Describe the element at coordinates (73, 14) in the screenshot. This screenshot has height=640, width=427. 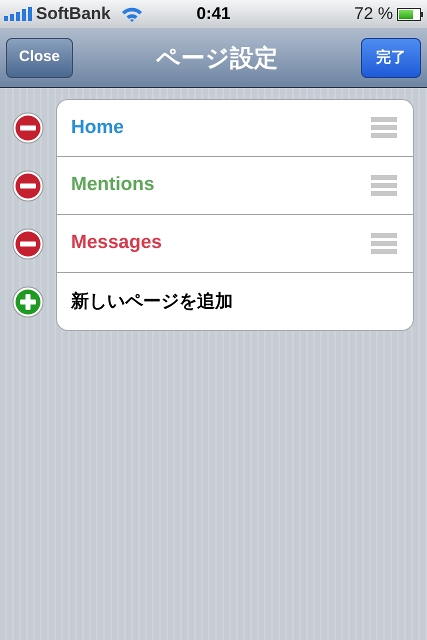
I see `carrier-name: SoftBank` at that location.